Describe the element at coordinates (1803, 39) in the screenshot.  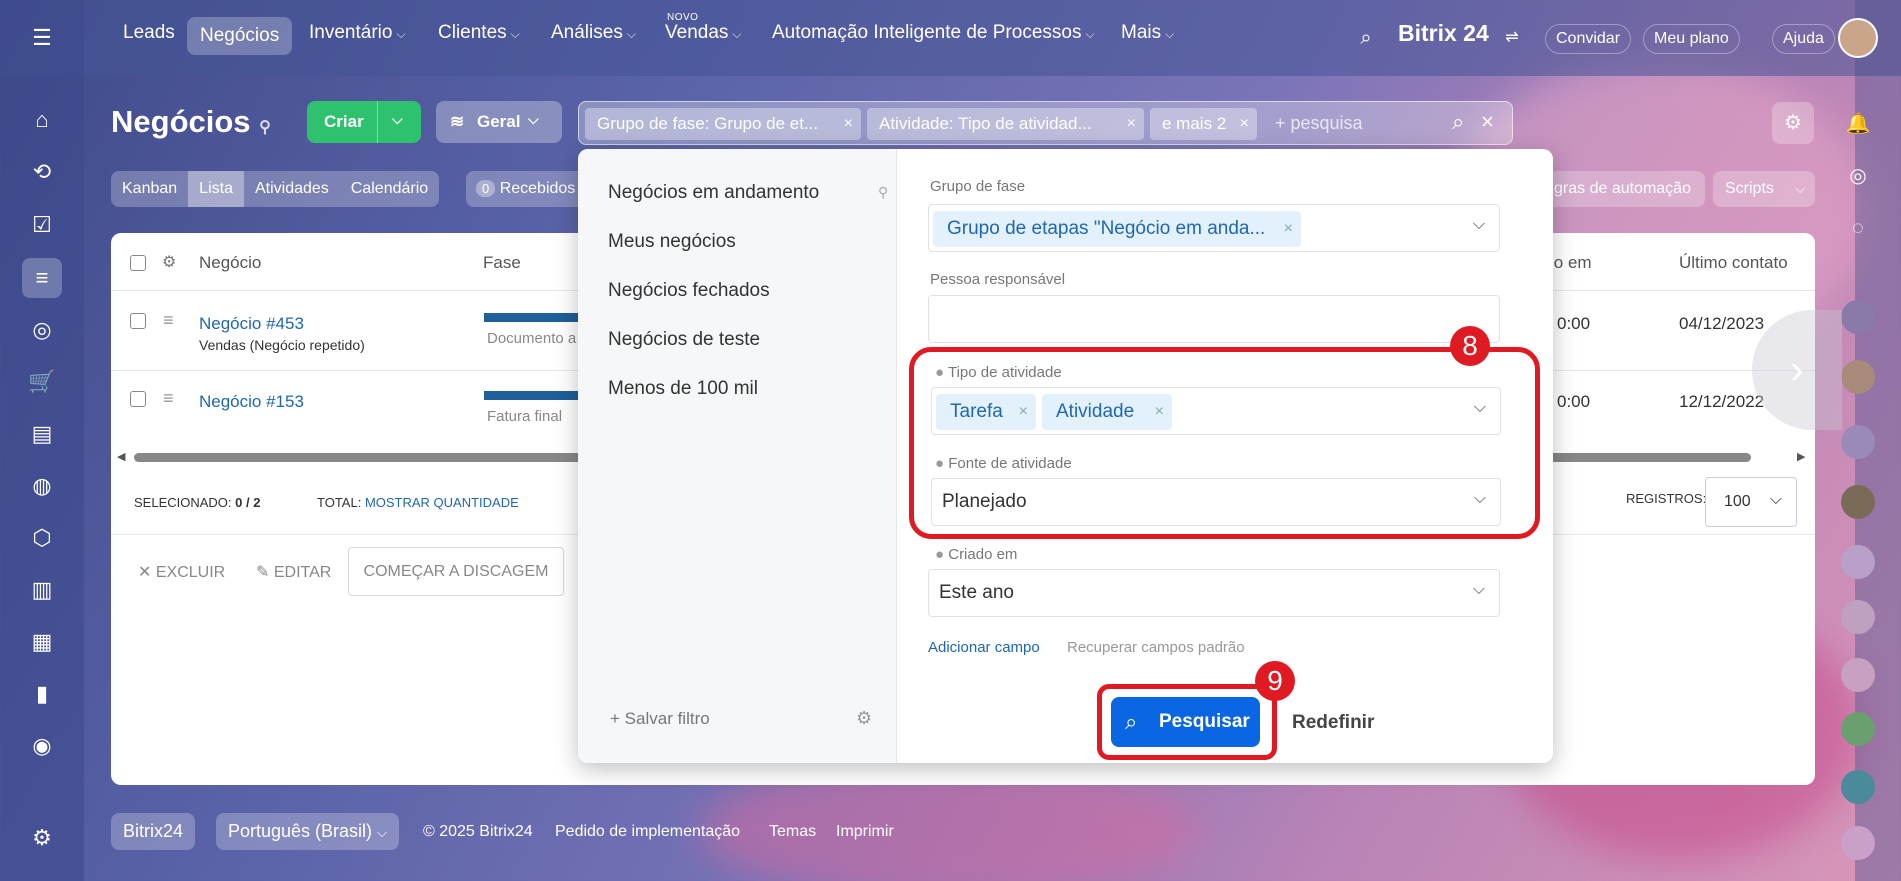
I see `help-button: Ajuda` at that location.